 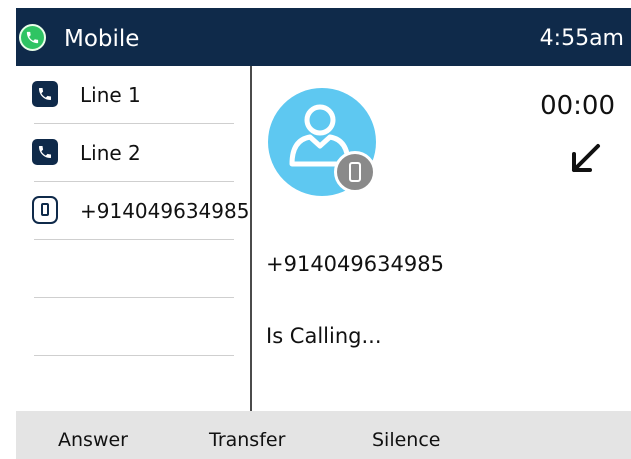 I want to click on line-label: +914049634985, so click(x=165, y=211).